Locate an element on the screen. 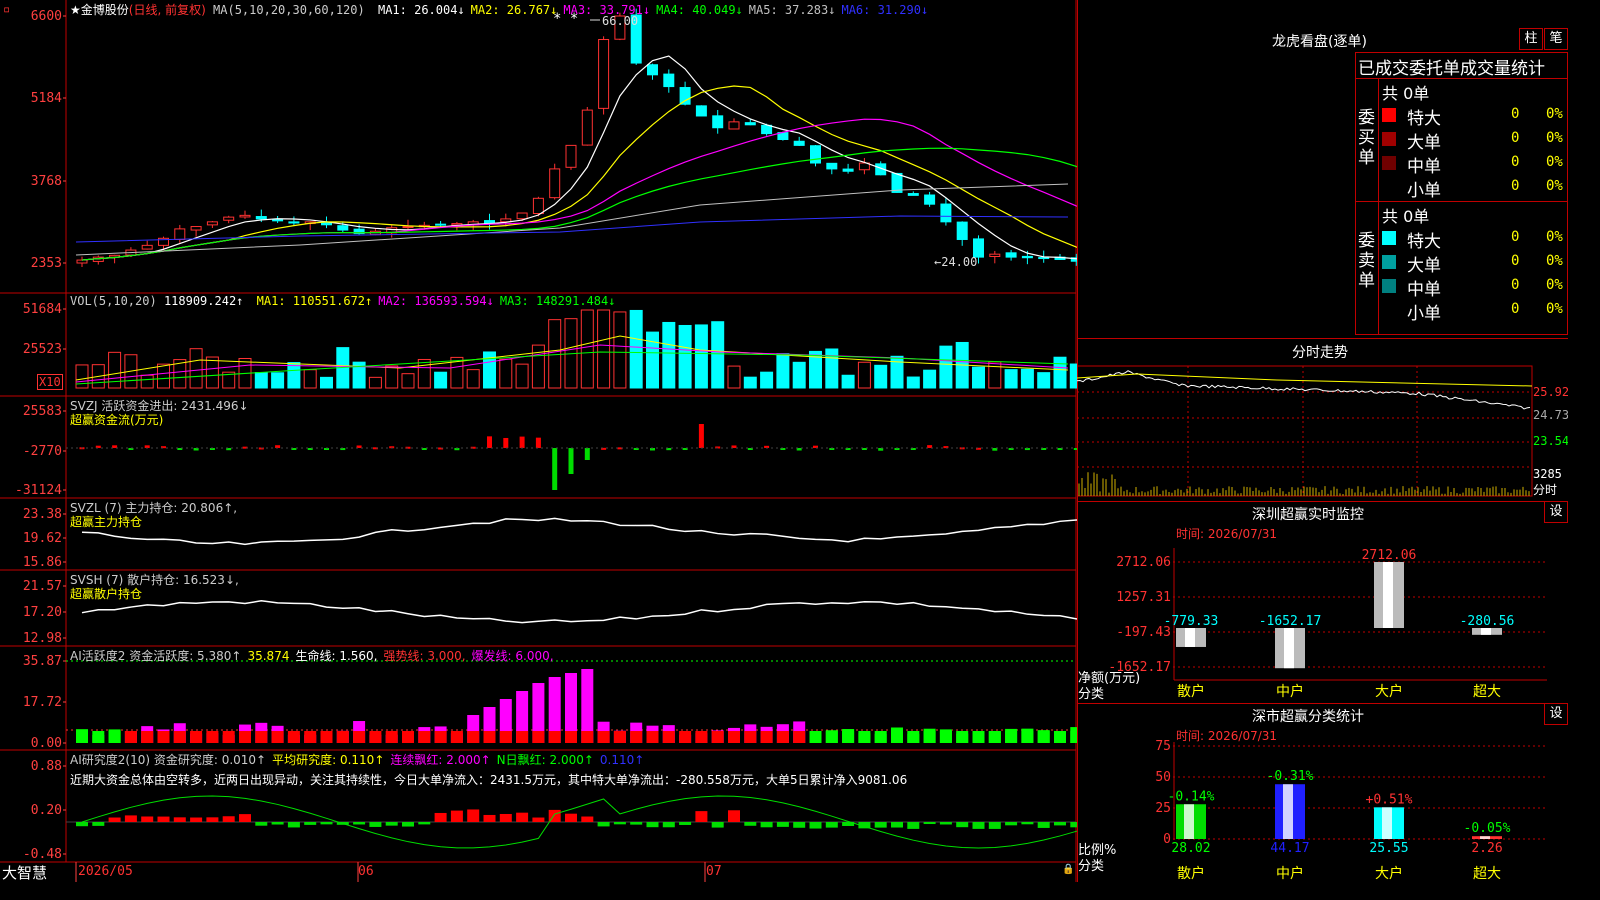 This screenshot has width=1600, height=900. tick-mode-button: 笔 is located at coordinates (1556, 39).